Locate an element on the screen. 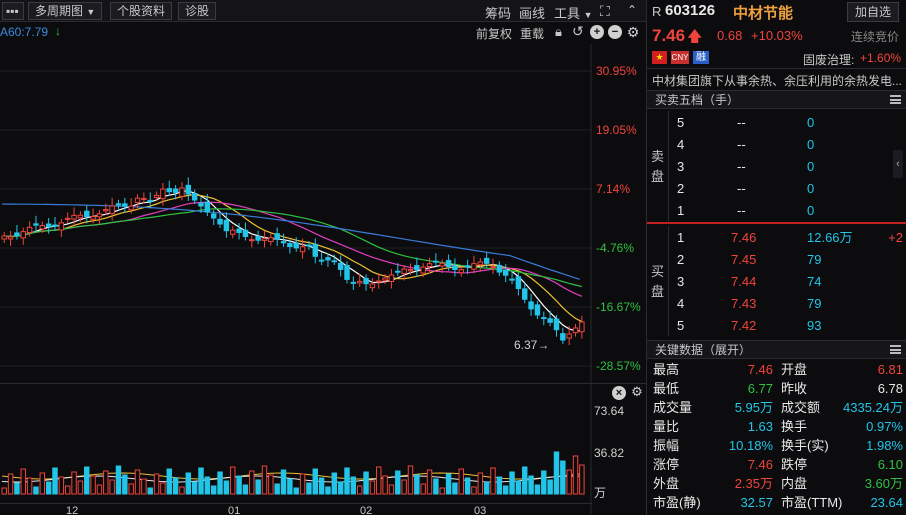 The image size is (906, 515). key-data-row: 量比 1.63 换手 0.97% is located at coordinates (776, 426).